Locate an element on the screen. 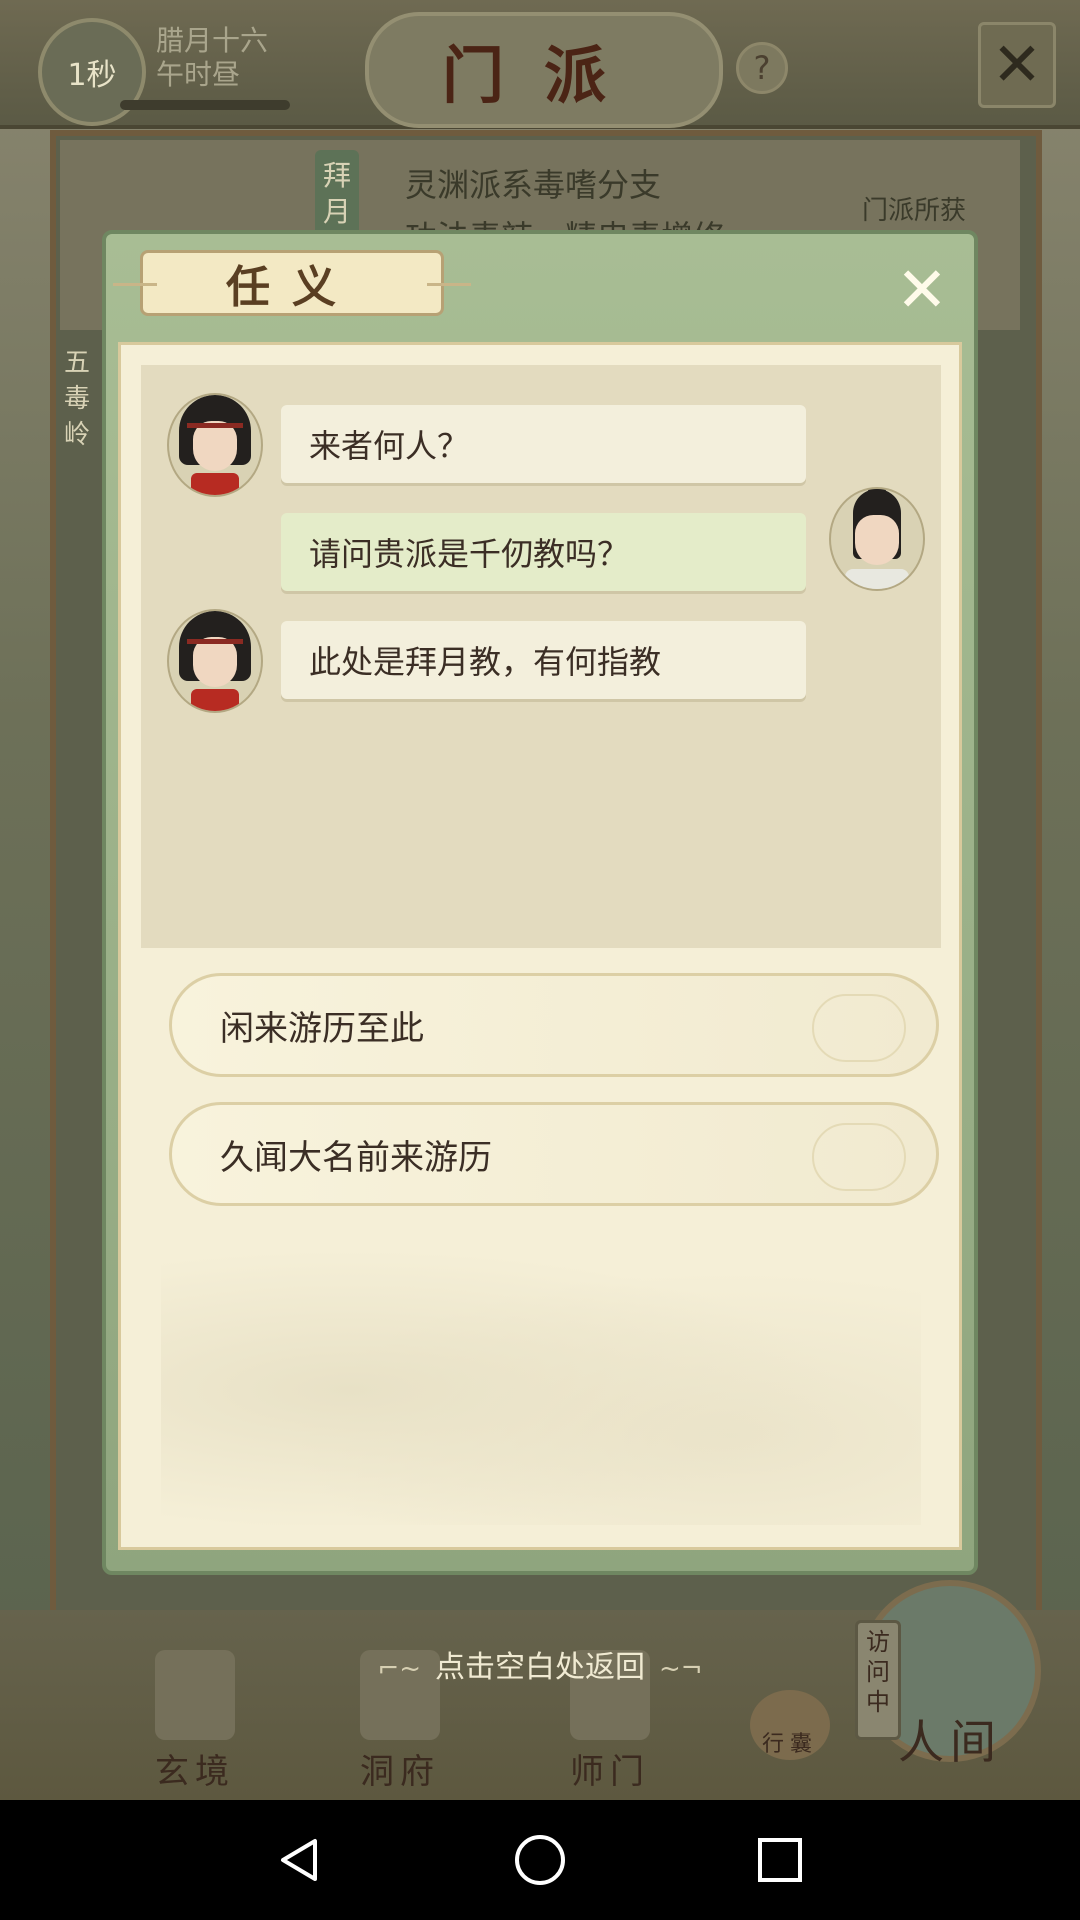 The height and width of the screenshot is (1920, 1080). choice-text: 久闻大名前来游历 is located at coordinates (356, 1157).